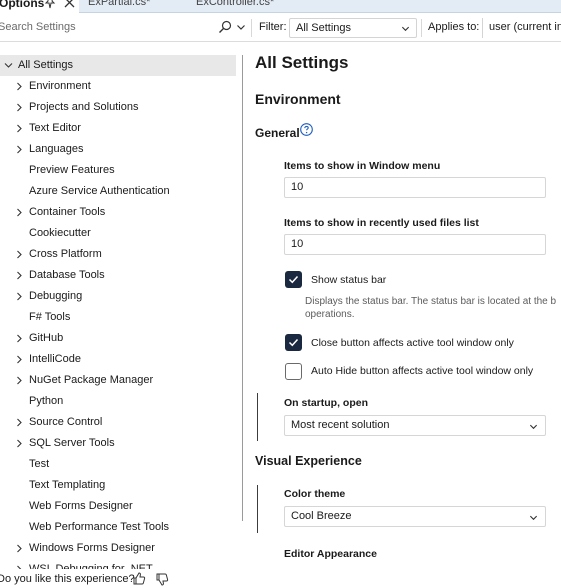 The height and width of the screenshot is (588, 561). Describe the element at coordinates (242, 288) in the screenshot. I see `pane-splitter` at that location.